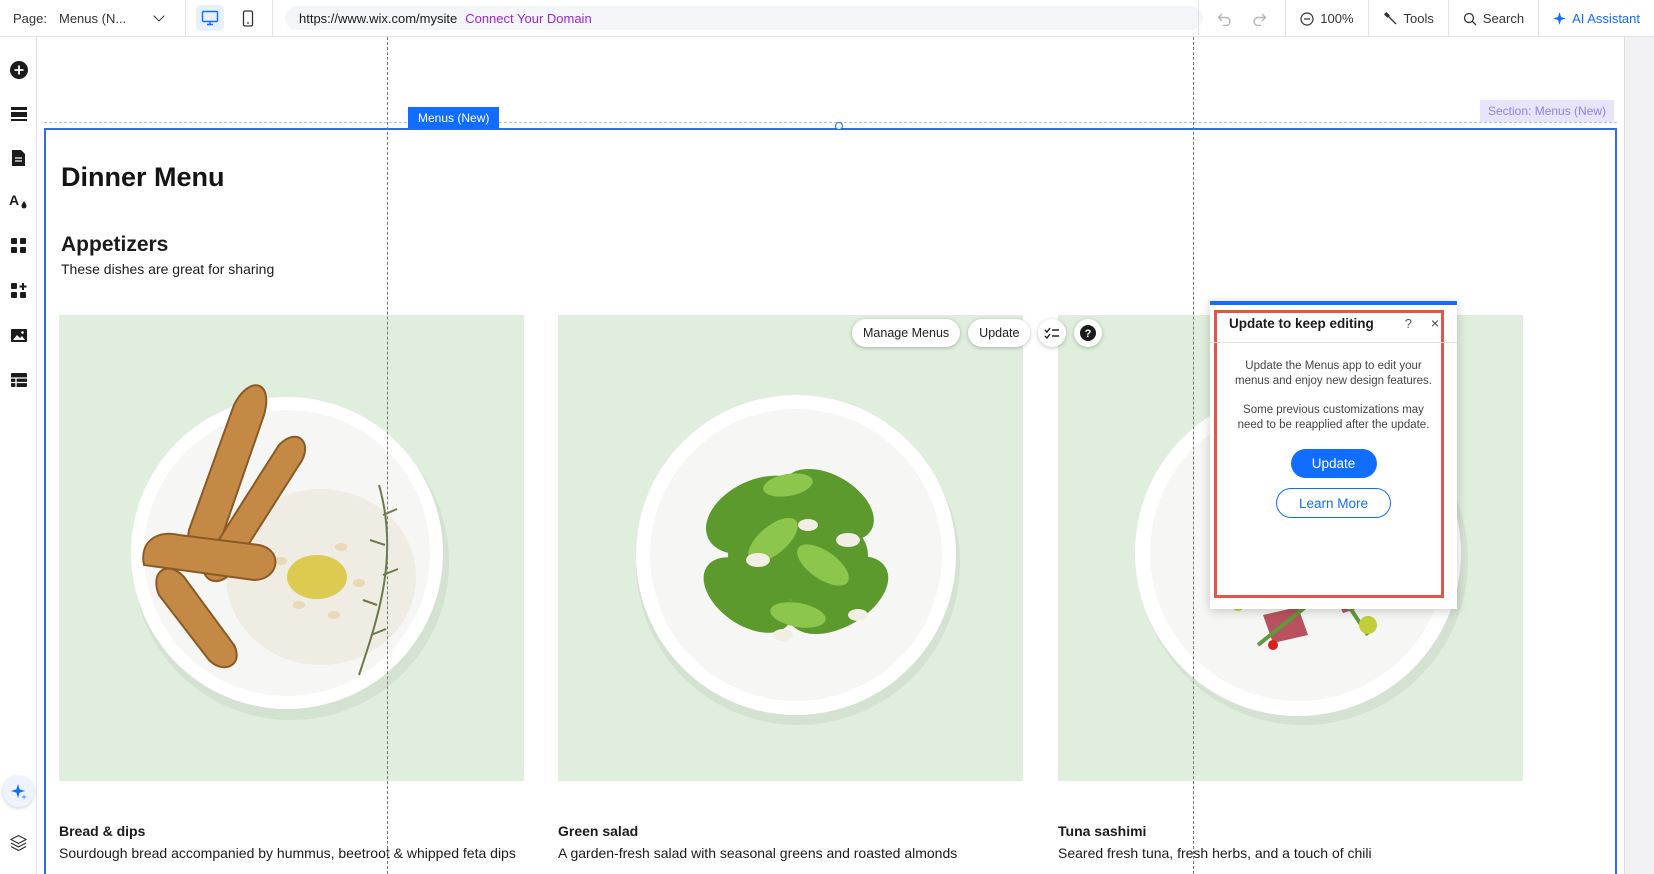  Describe the element at coordinates (790, 548) in the screenshot. I see `dish-image-green-salad` at that location.